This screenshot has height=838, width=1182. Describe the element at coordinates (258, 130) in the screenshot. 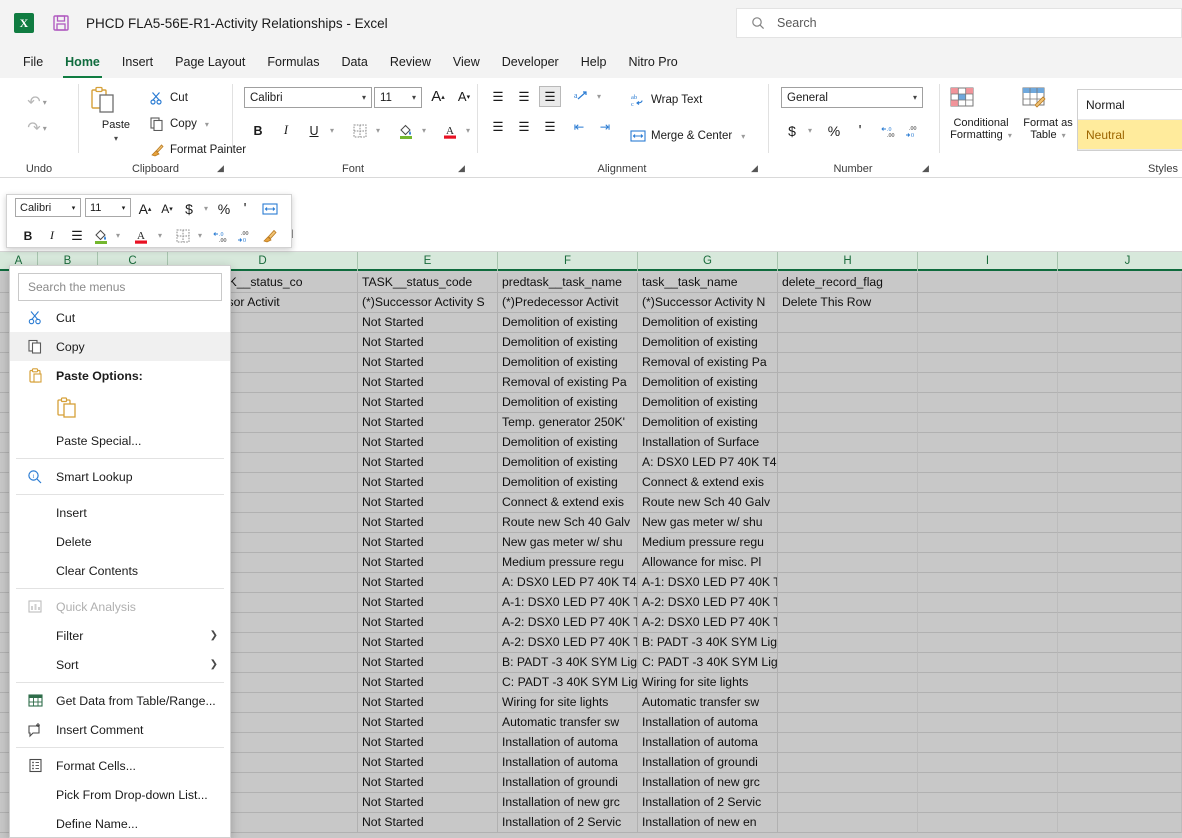

I see `bold-button: B` at that location.